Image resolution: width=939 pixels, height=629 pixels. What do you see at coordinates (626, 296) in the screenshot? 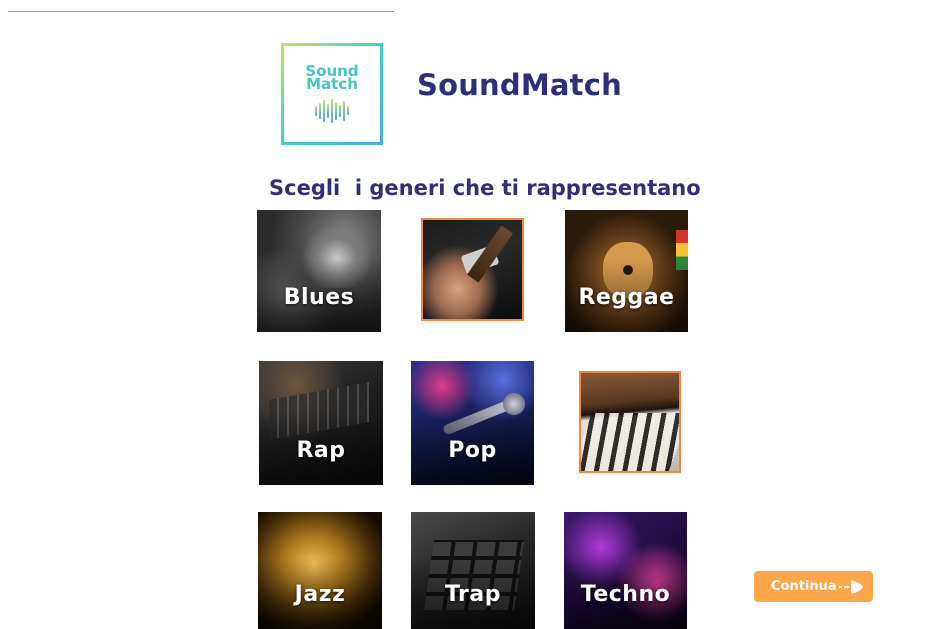
I see `genre-label: Reggae` at bounding box center [626, 296].